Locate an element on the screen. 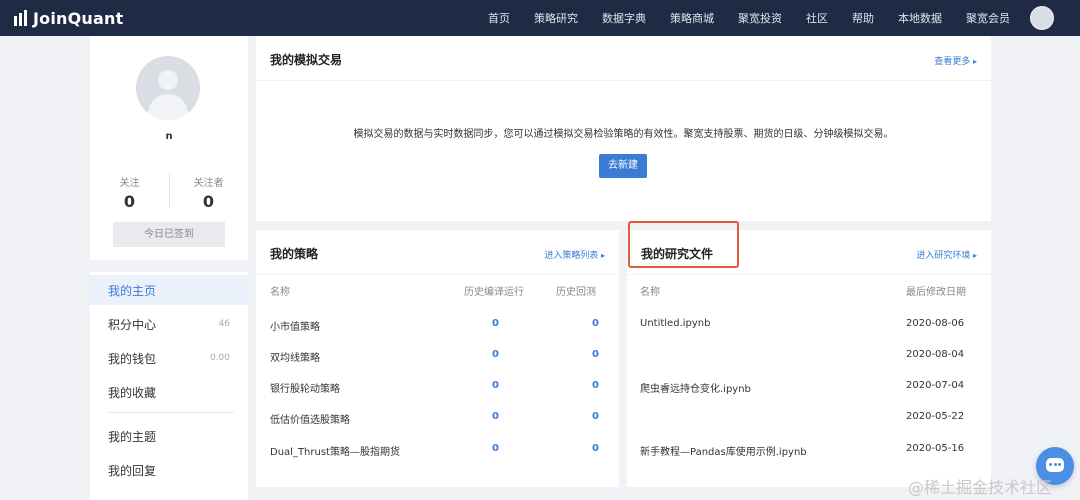 The height and width of the screenshot is (500, 1080). nav-strategy-store: 策略商城 is located at coordinates (692, 18).